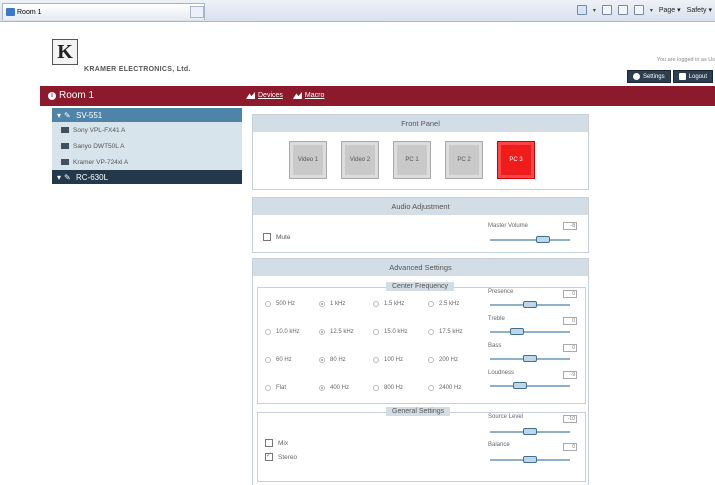 Image resolution: width=715 pixels, height=485 pixels. I want to click on master-volume-slider, so click(543, 239).